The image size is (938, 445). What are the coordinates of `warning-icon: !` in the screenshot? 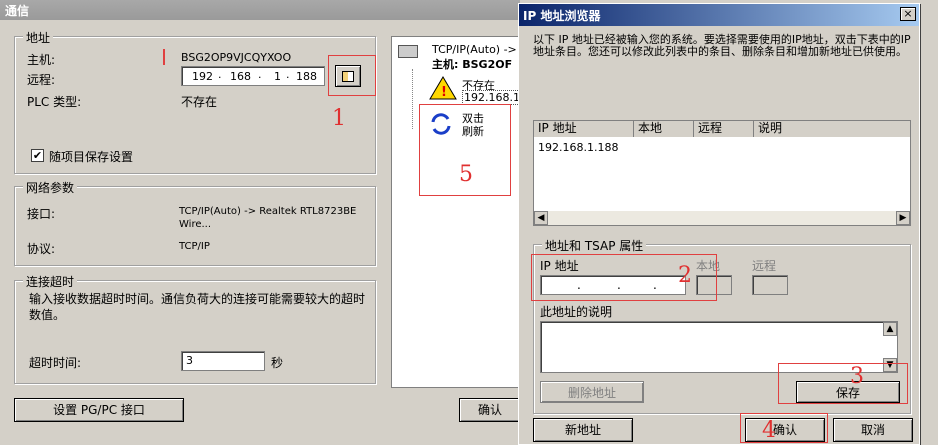 It's located at (443, 88).